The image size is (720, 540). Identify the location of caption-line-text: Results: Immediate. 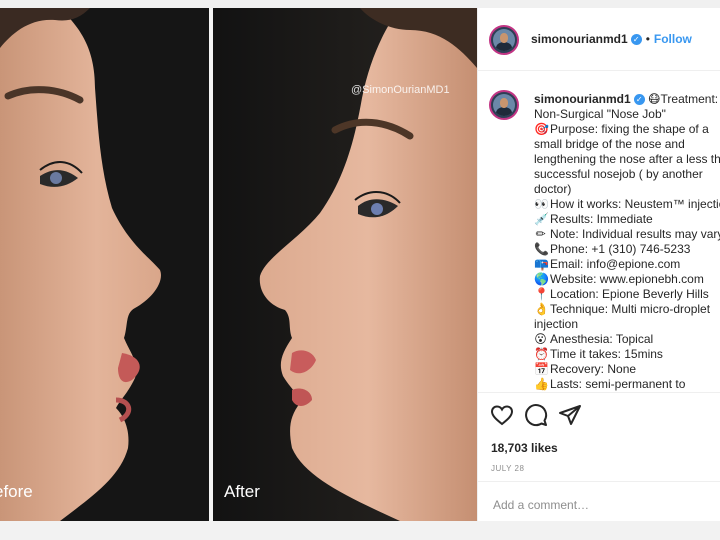
(601, 219).